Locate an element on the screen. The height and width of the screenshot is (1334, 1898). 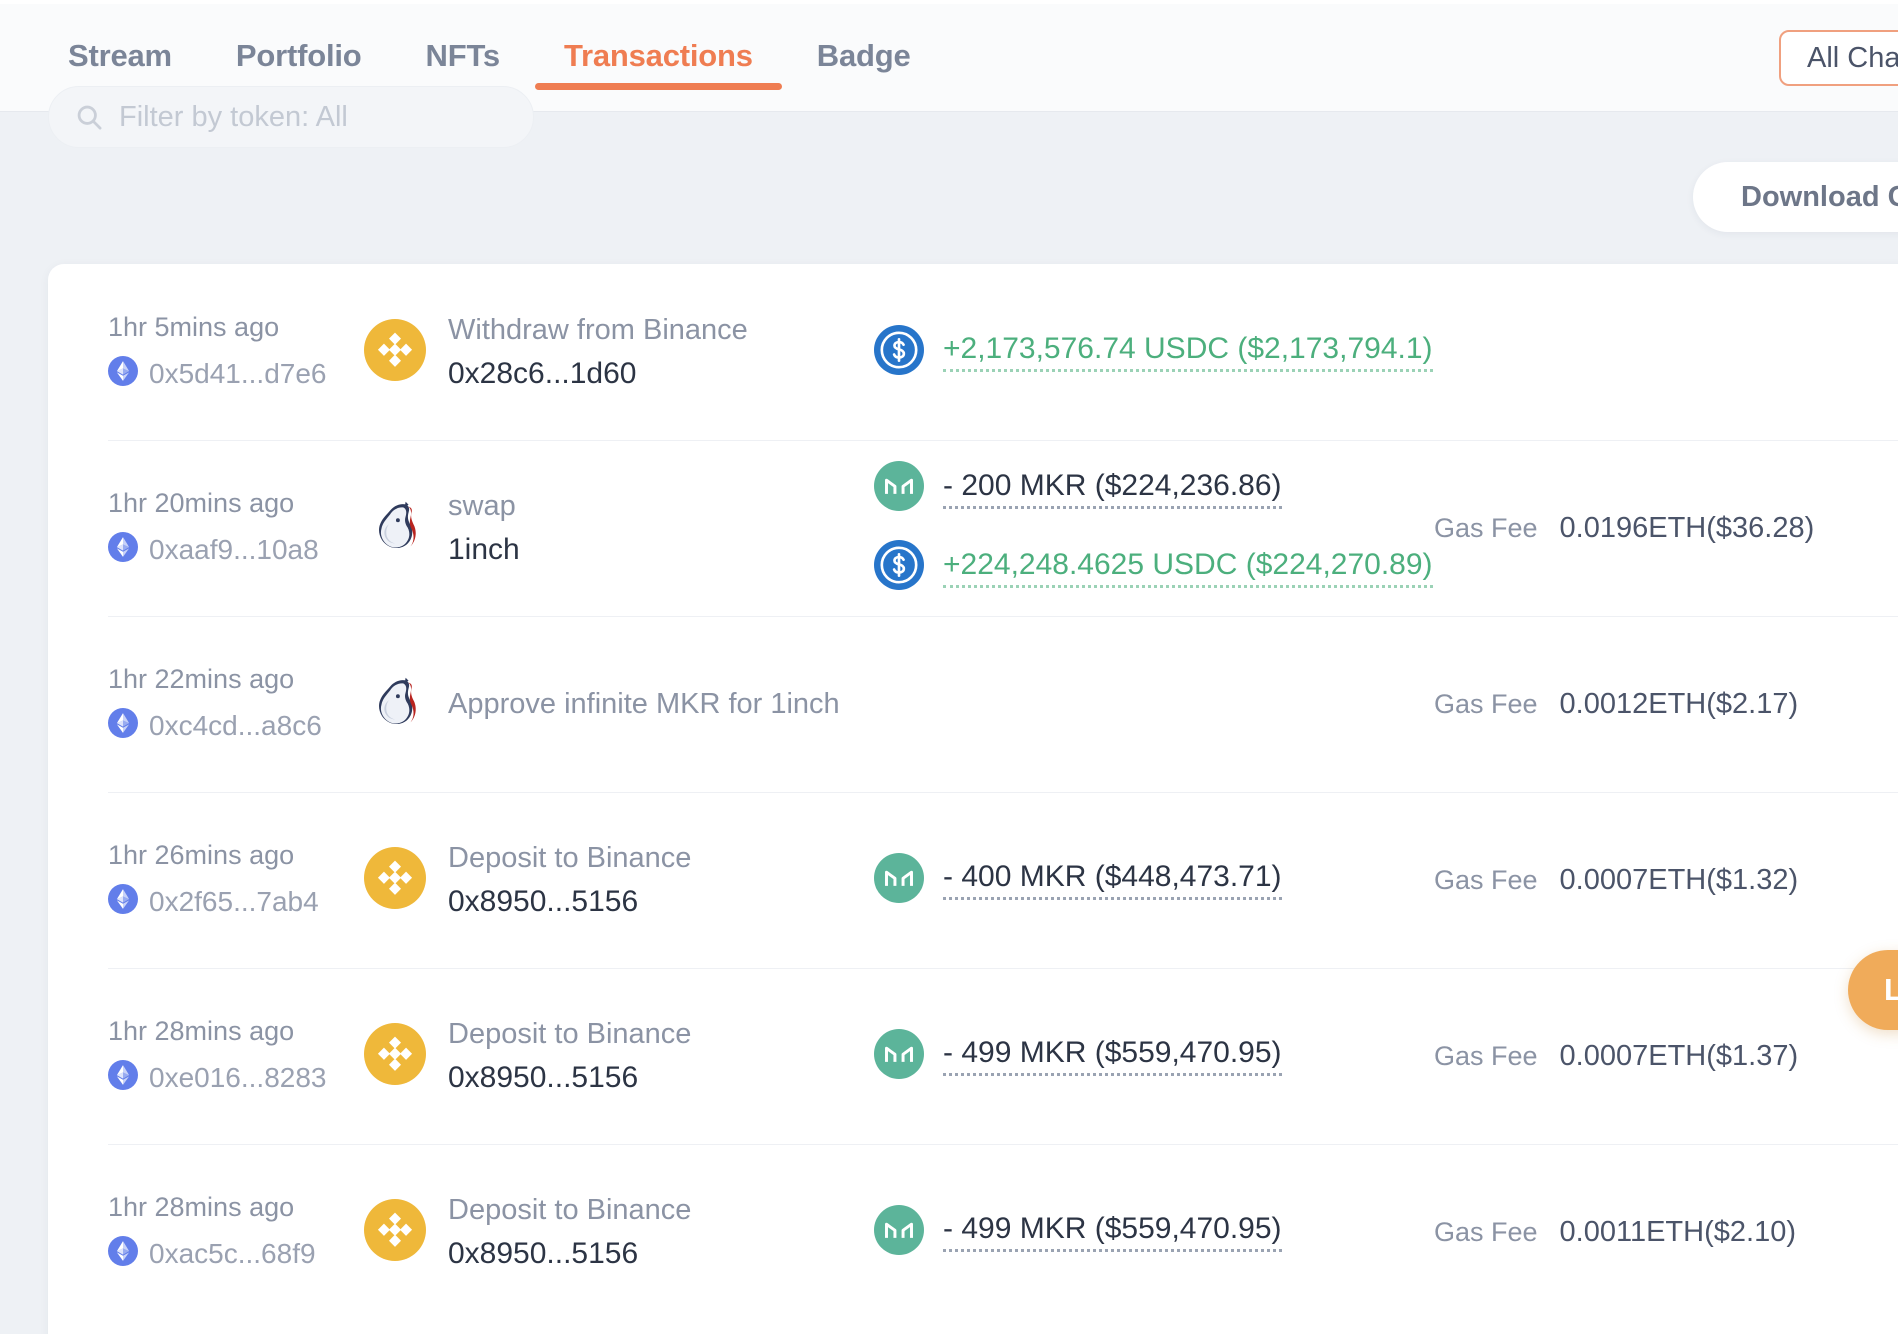
transaction-hash-text: 0xaaf9...10a8 is located at coordinates (234, 549).